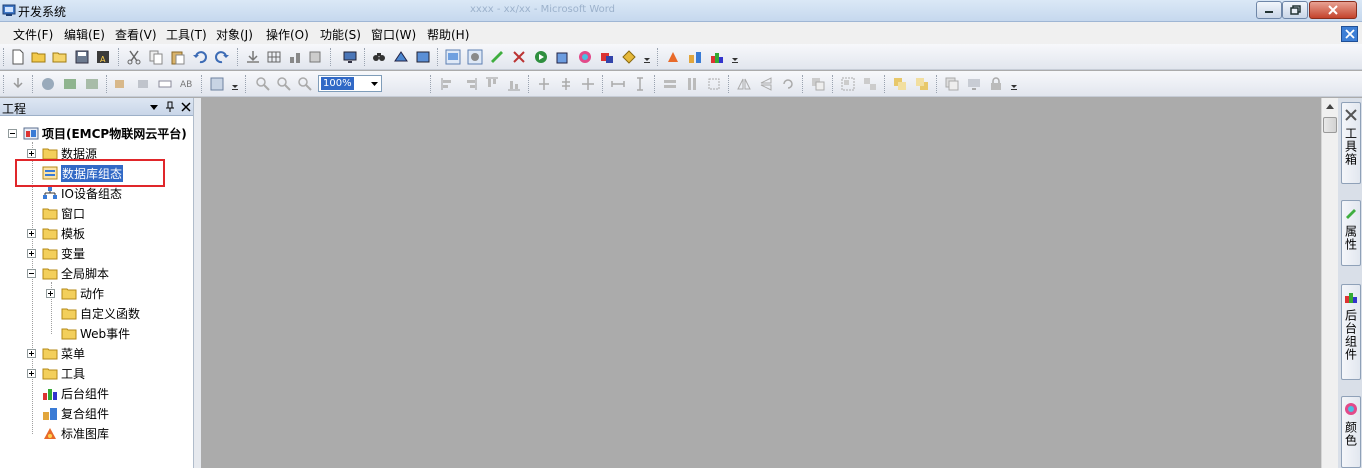 This screenshot has height=468, width=1362. I want to click on color-wheel-icon, so click(585, 57).